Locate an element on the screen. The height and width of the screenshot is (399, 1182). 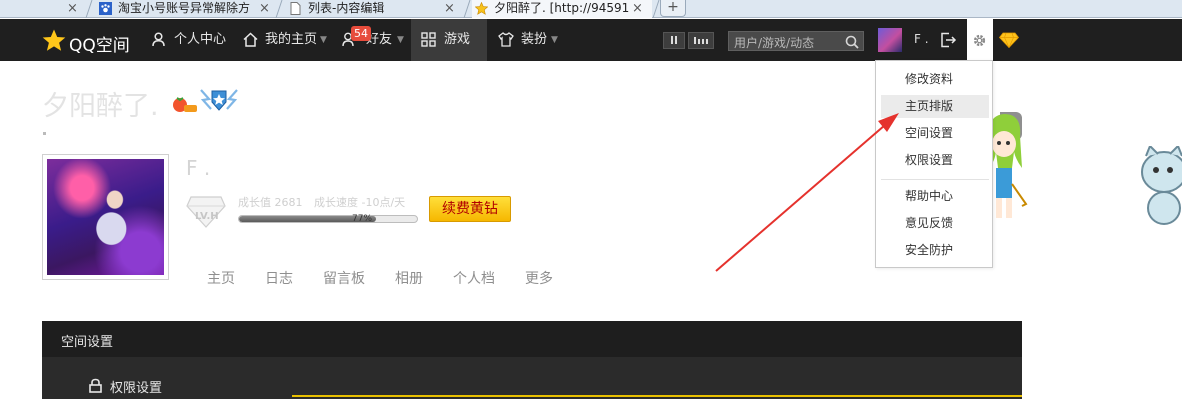
avatar is located at coordinates (890, 40).